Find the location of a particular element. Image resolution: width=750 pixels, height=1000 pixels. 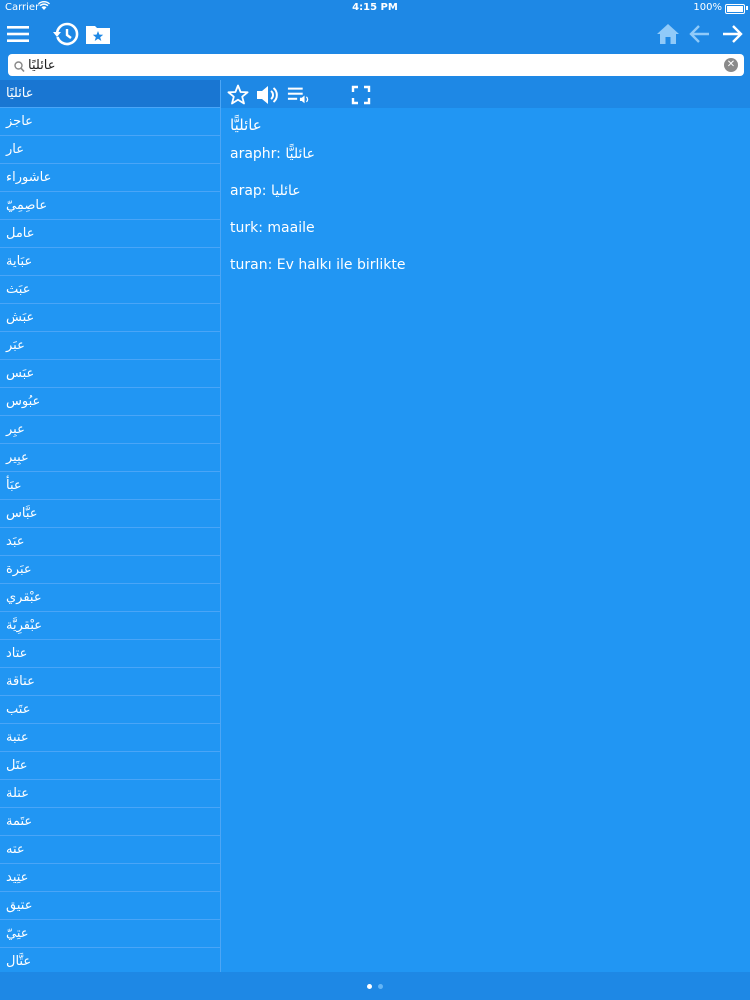

list-item: عبِر is located at coordinates (110, 430).